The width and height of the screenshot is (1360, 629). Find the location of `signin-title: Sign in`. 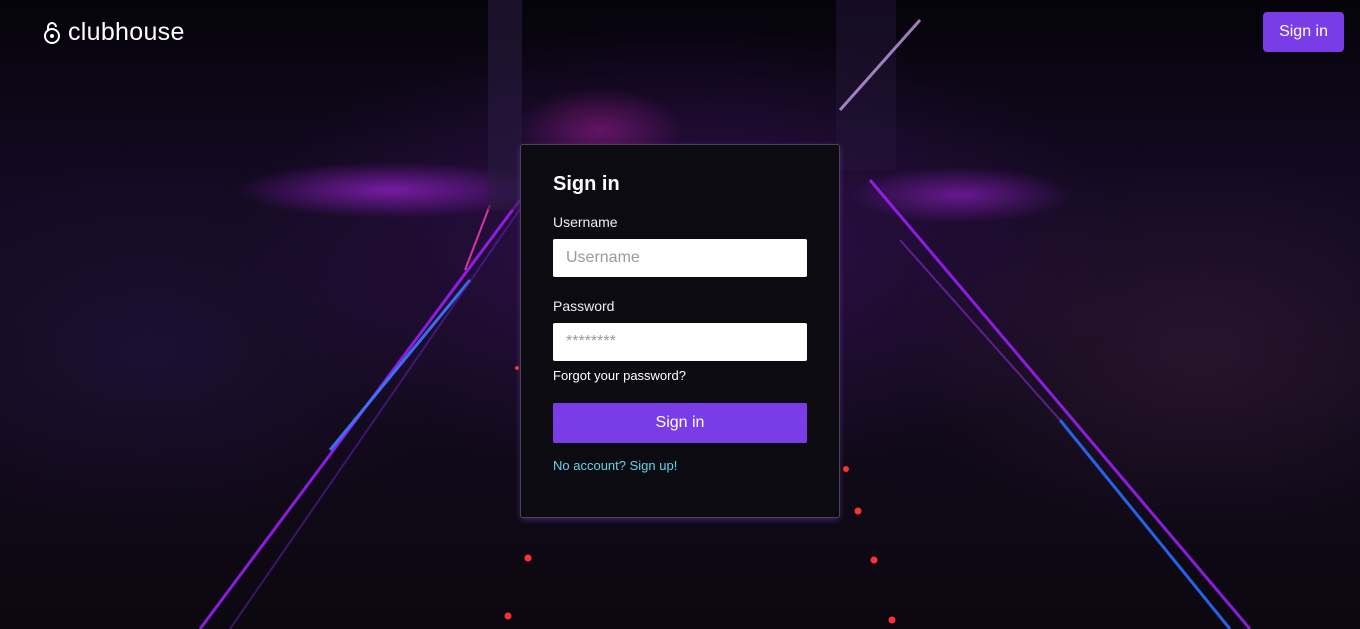

signin-title: Sign in is located at coordinates (586, 184).